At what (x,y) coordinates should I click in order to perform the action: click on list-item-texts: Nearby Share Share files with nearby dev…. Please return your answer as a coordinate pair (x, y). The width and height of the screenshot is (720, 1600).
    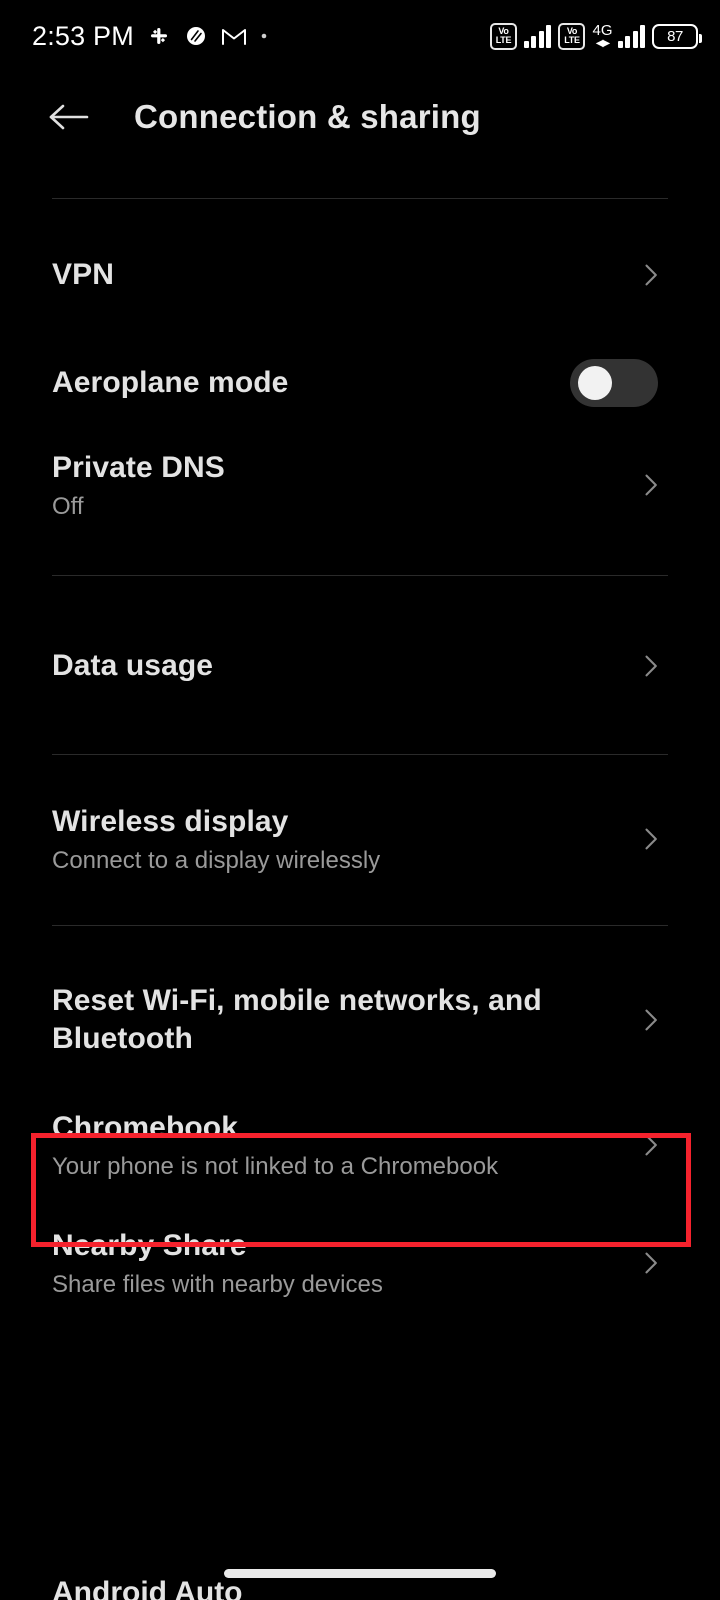
    Looking at the image, I should click on (217, 1263).